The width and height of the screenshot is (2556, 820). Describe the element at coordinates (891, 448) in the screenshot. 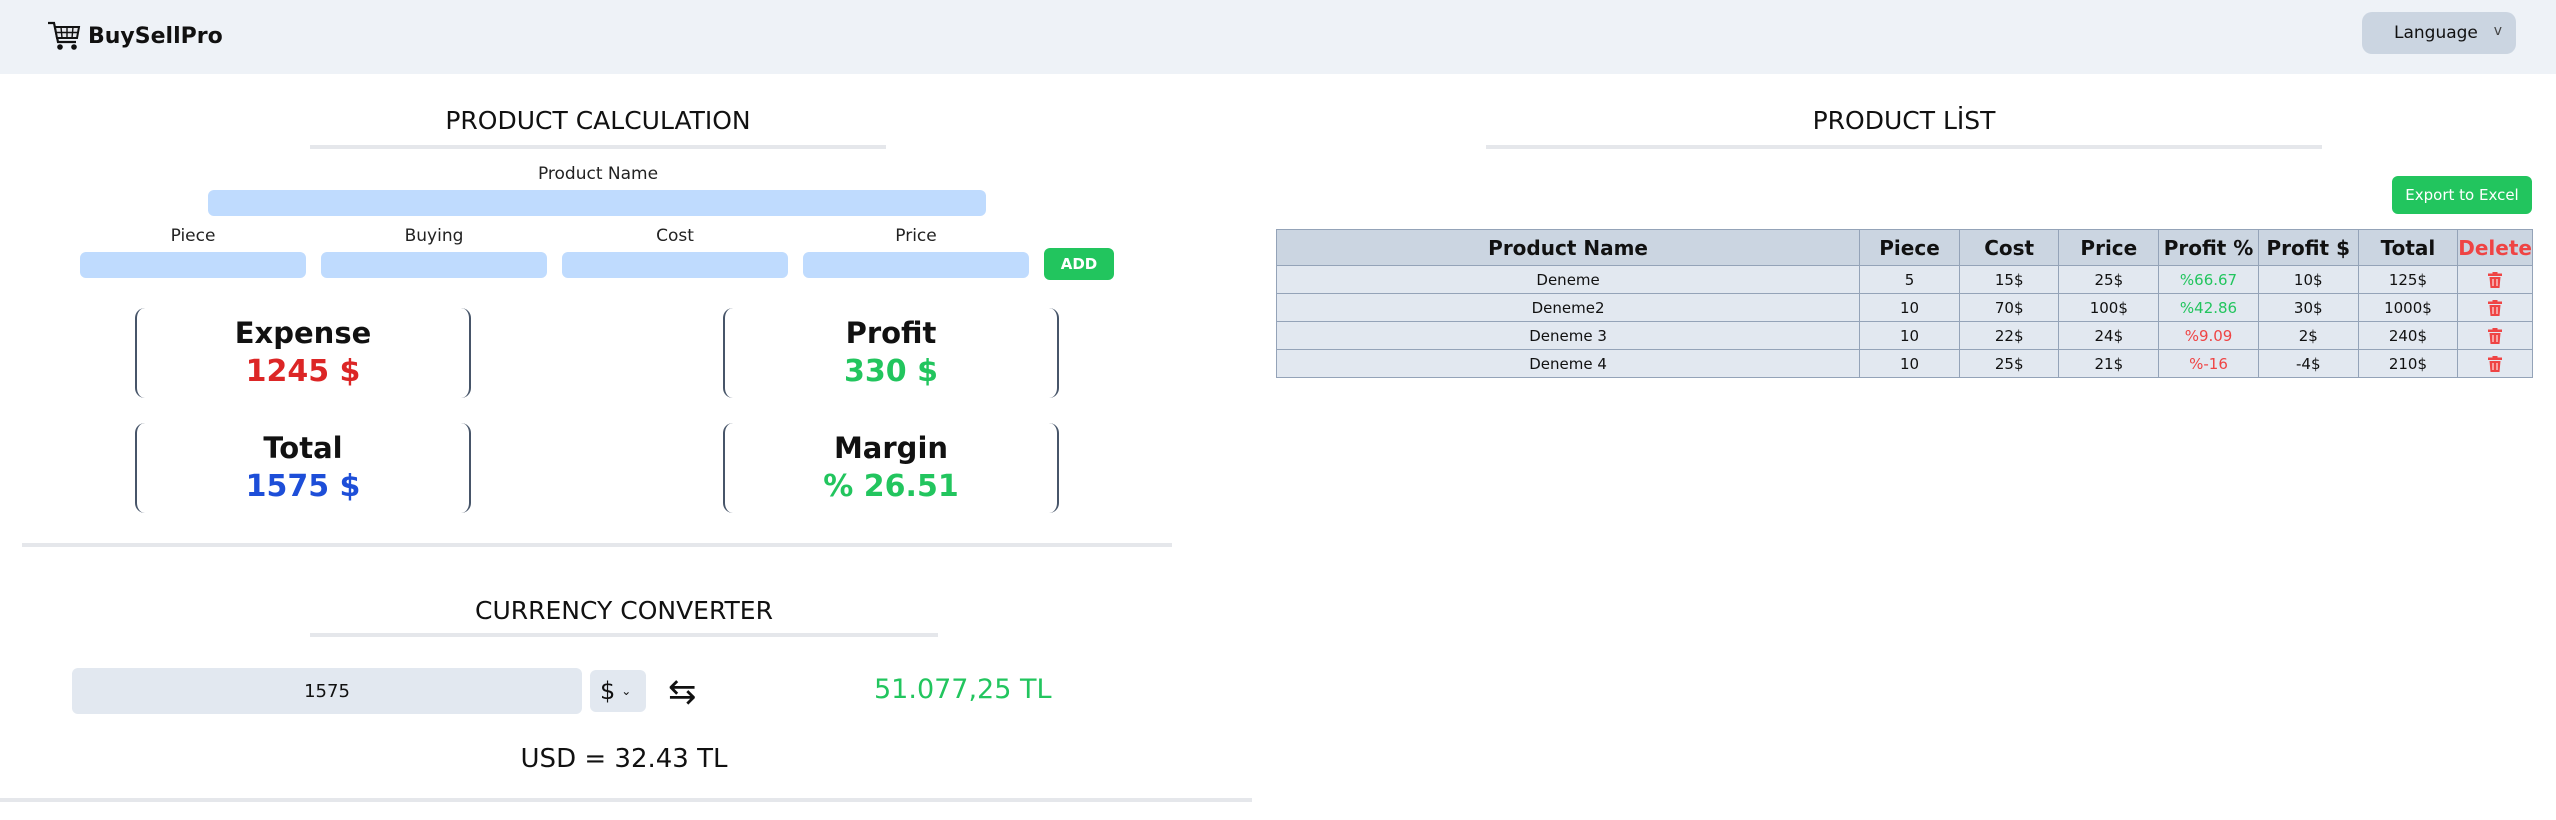

I see `margin-title: Margin` at that location.